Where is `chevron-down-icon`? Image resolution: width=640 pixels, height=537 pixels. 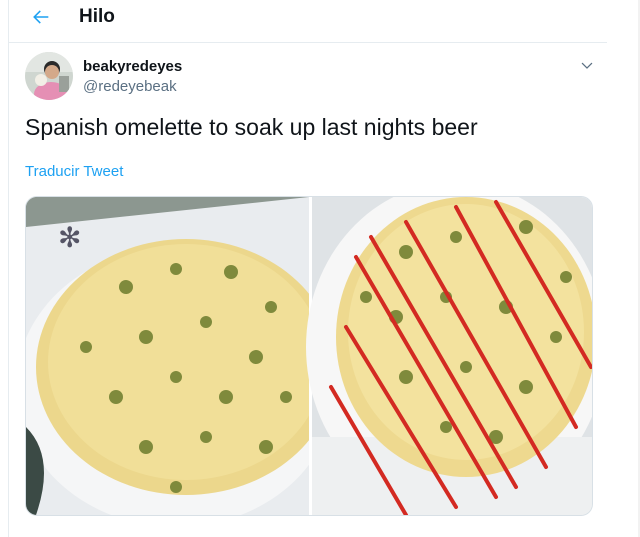 chevron-down-icon is located at coordinates (587, 65).